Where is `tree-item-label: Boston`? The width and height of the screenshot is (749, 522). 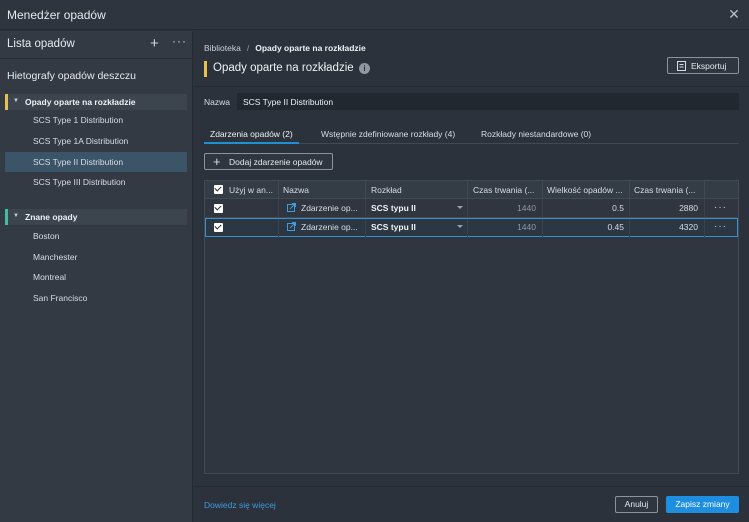 tree-item-label: Boston is located at coordinates (46, 236).